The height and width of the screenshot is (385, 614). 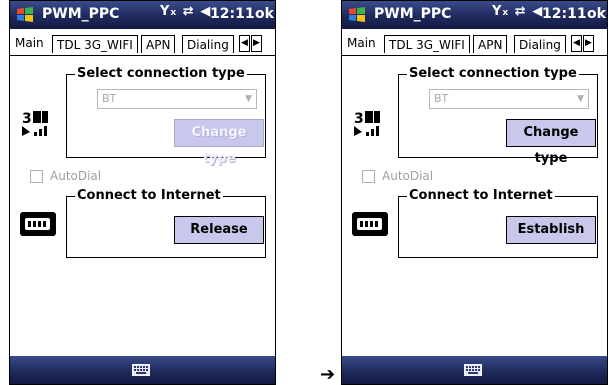 I want to click on connect-to-internet-group: Connect to Internet Release, so click(x=166, y=223).